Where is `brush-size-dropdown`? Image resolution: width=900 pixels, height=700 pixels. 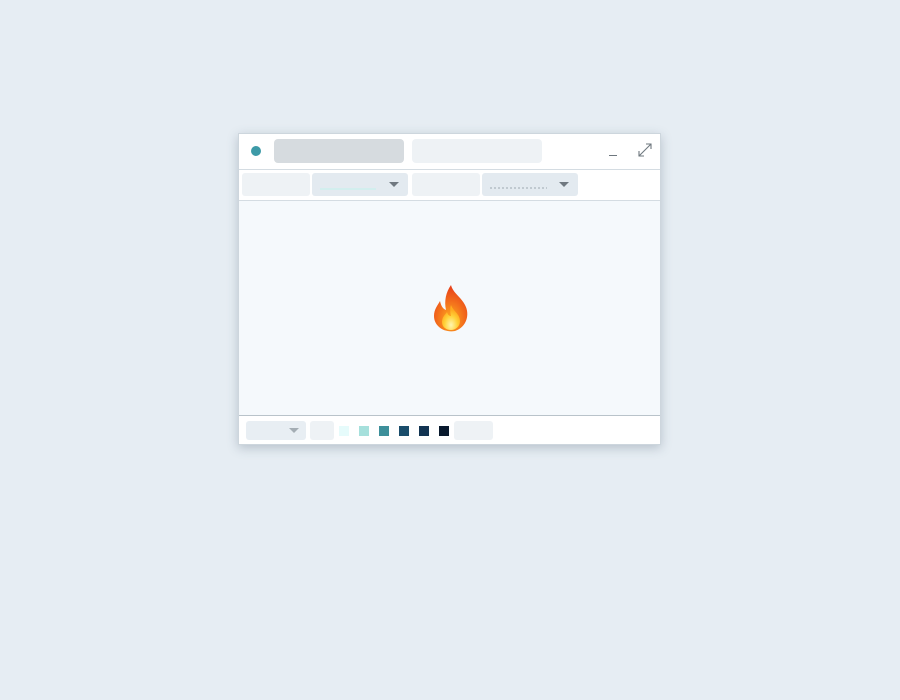 brush-size-dropdown is located at coordinates (276, 430).